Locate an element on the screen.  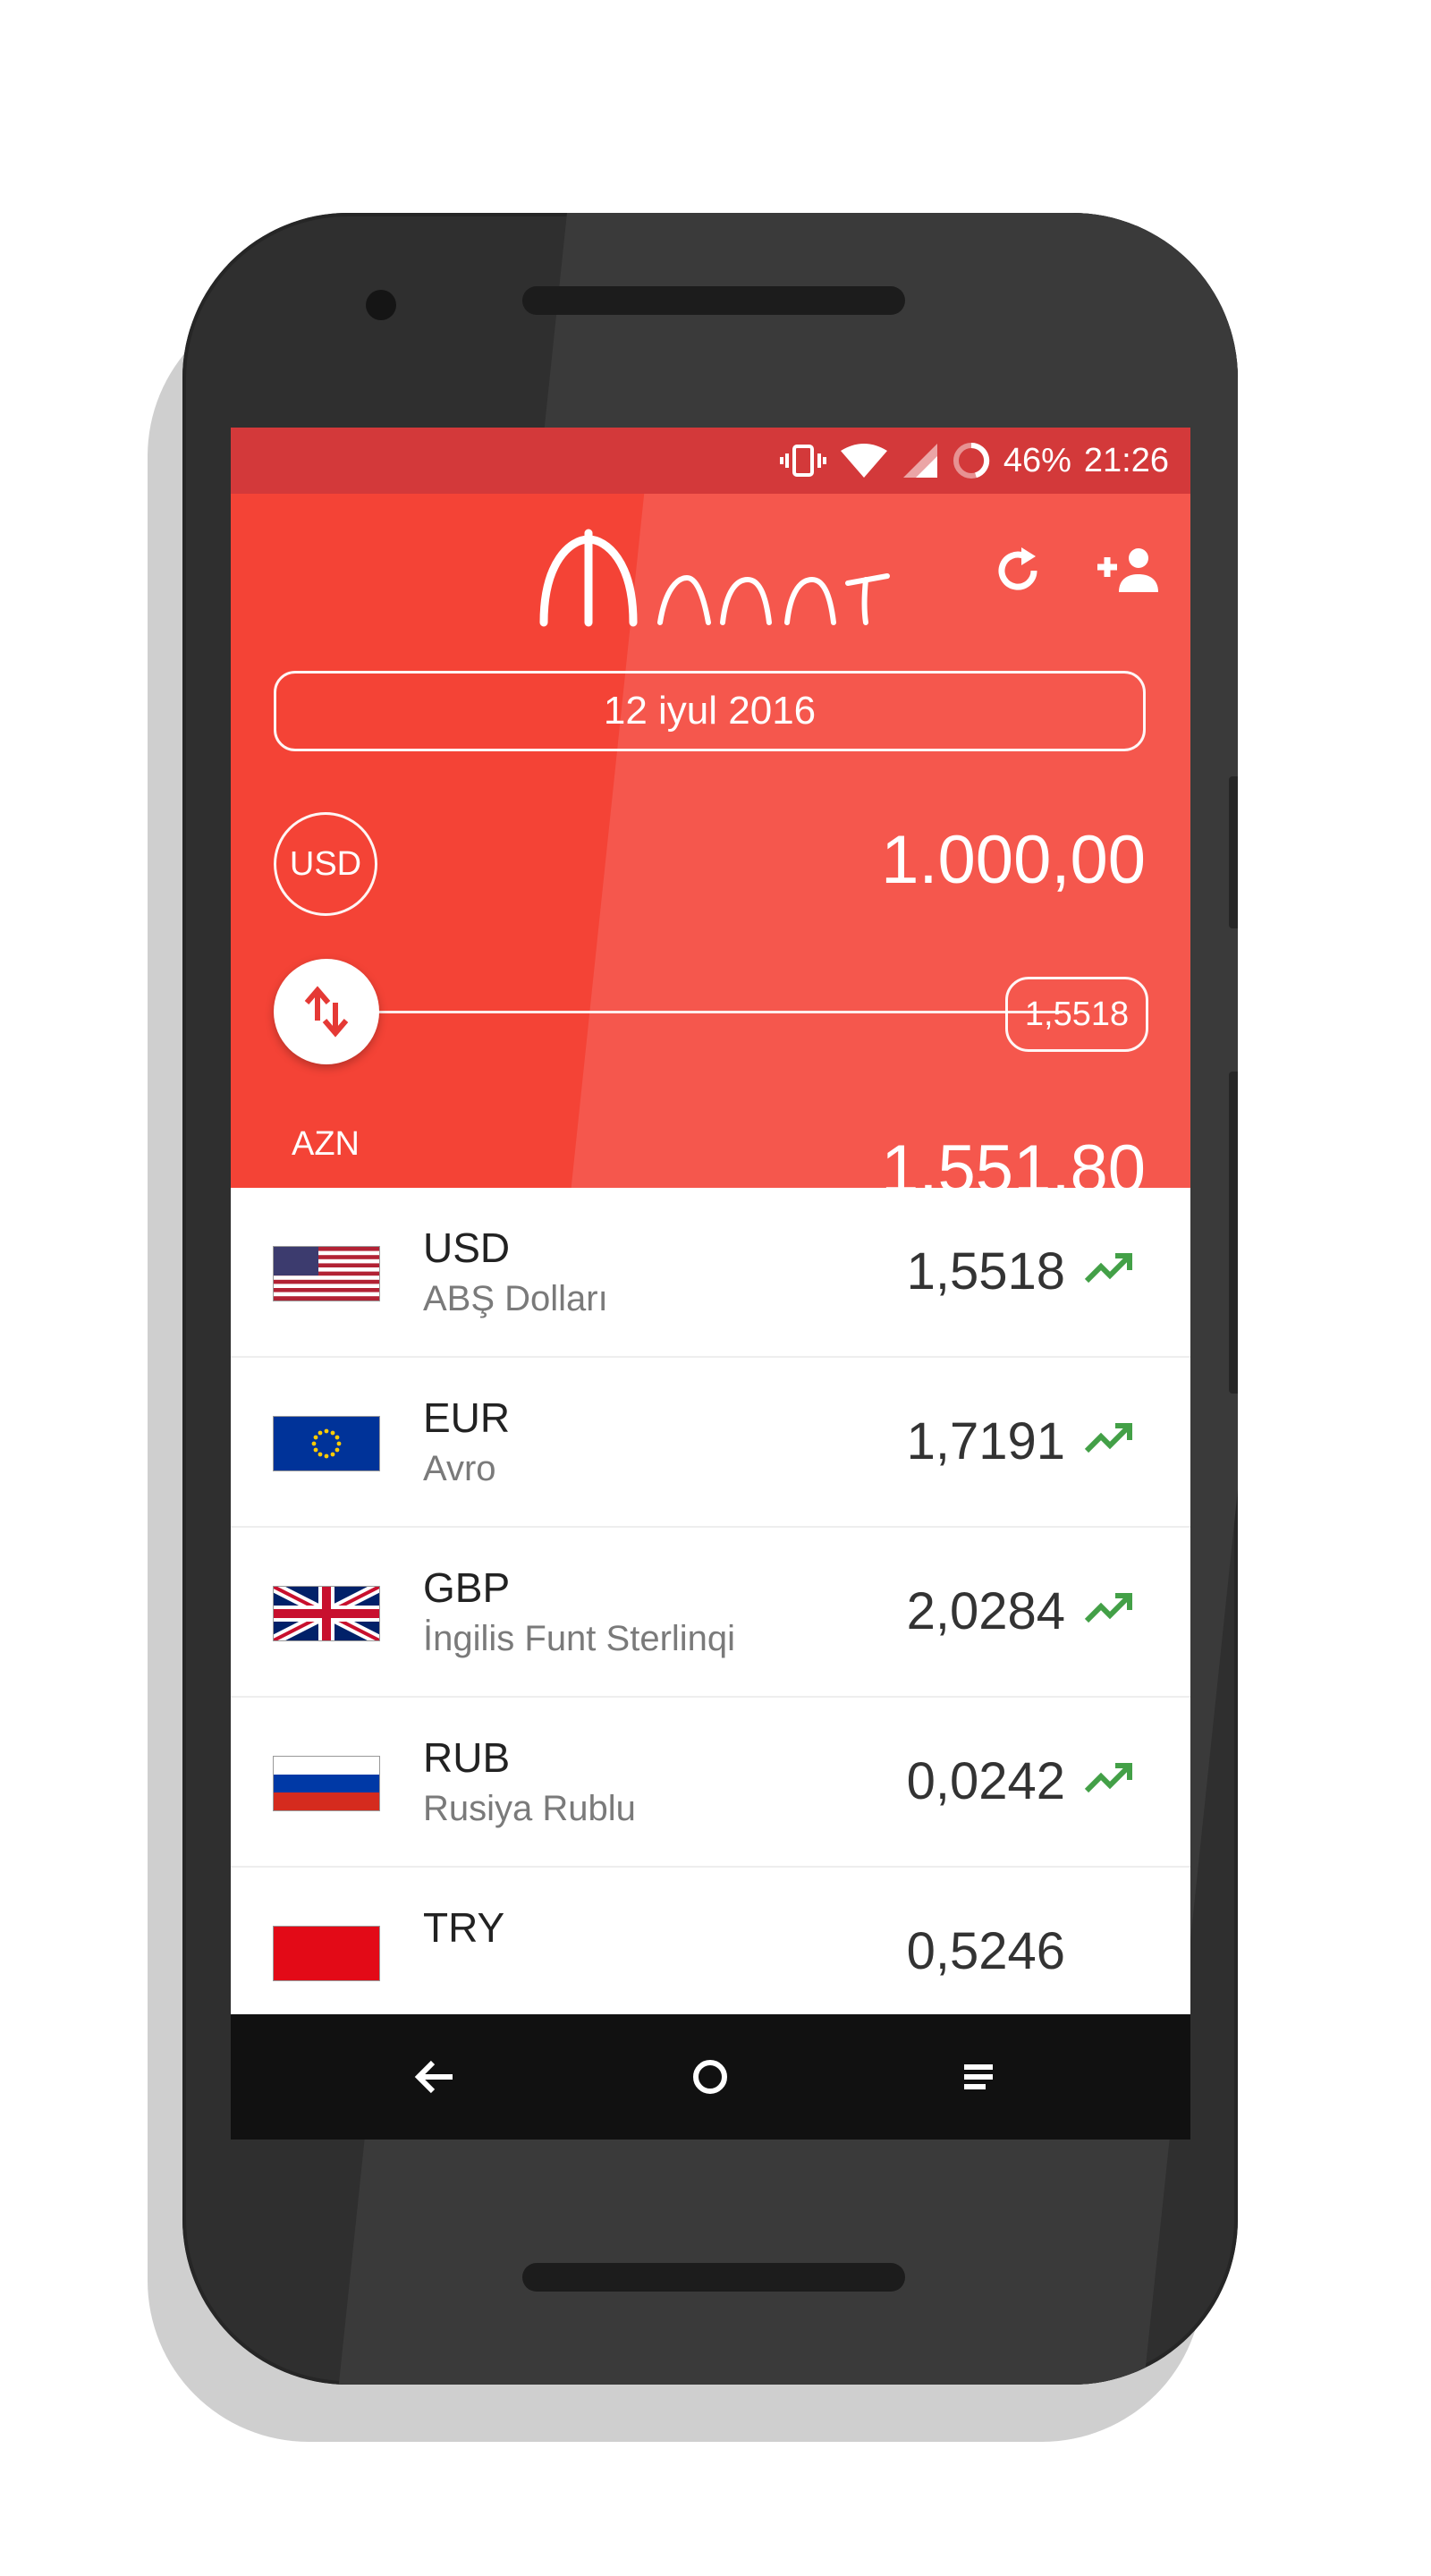
menu-icon is located at coordinates (979, 2076).